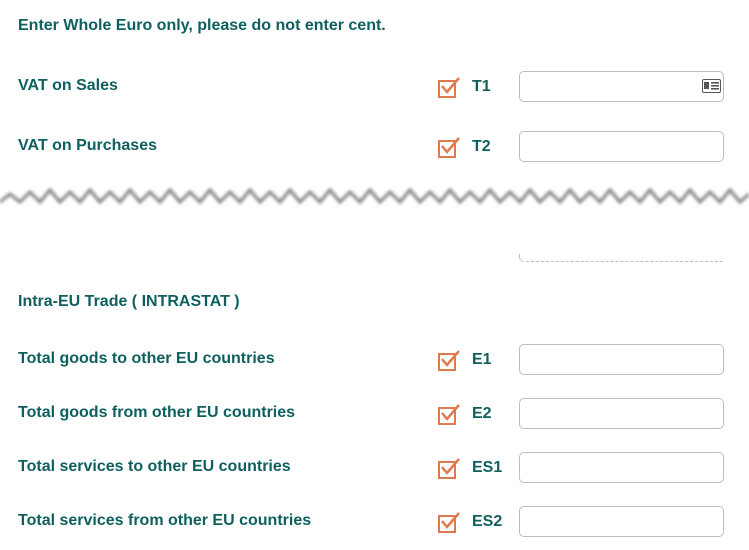 The height and width of the screenshot is (550, 749). I want to click on partial-field-edge, so click(621, 258).